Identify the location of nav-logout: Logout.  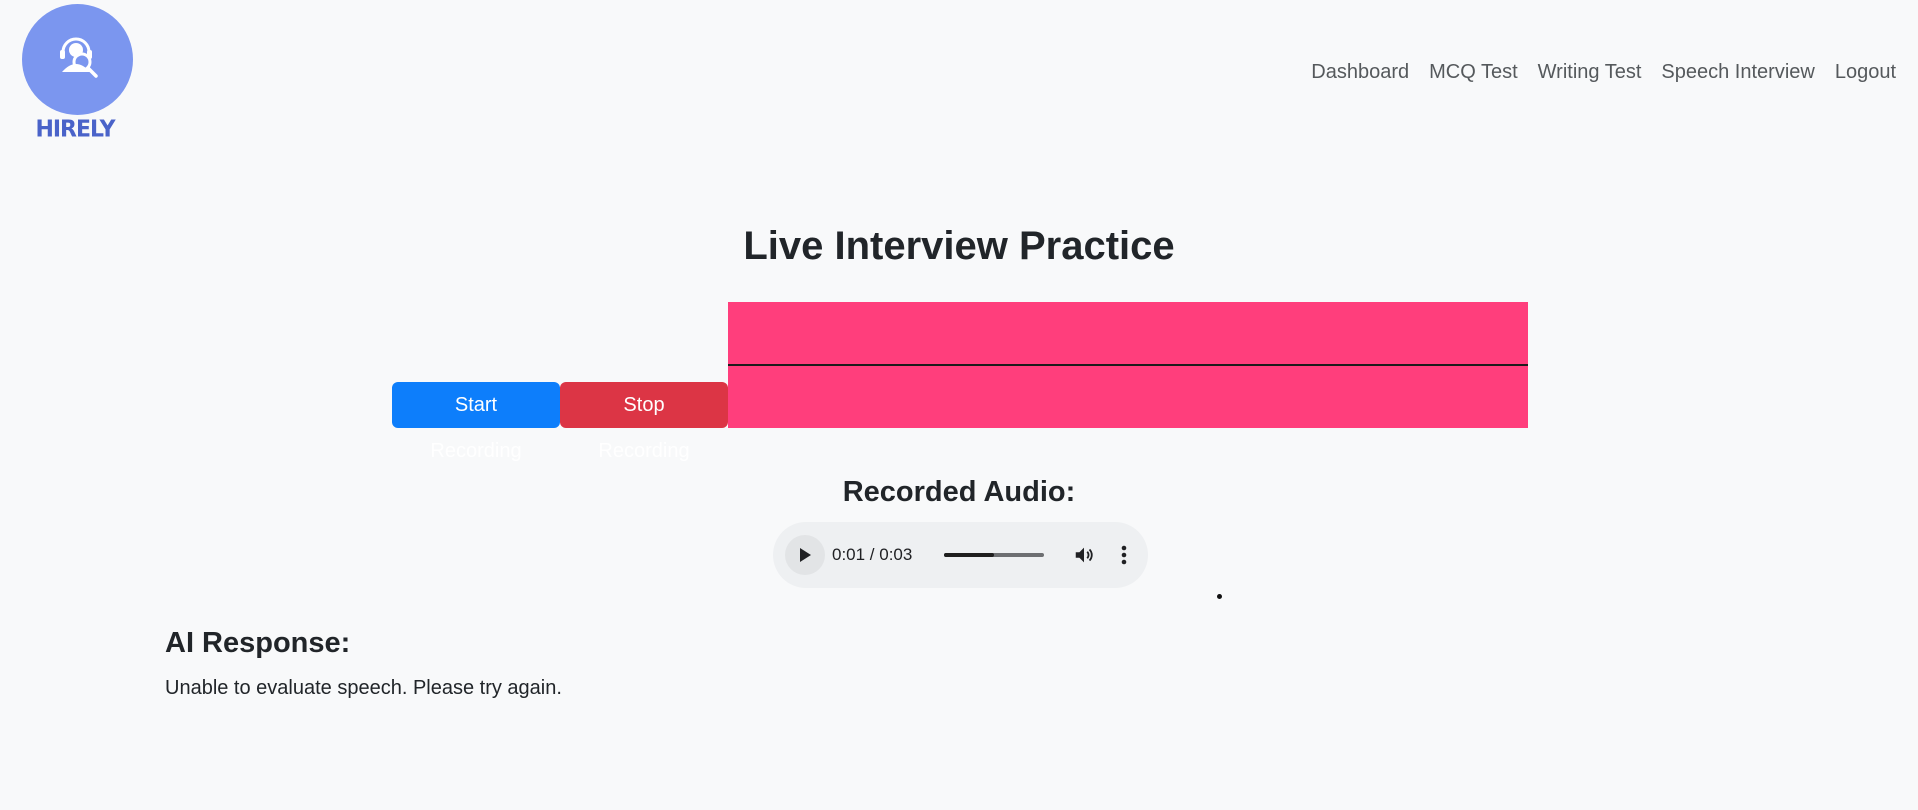
(1865, 72).